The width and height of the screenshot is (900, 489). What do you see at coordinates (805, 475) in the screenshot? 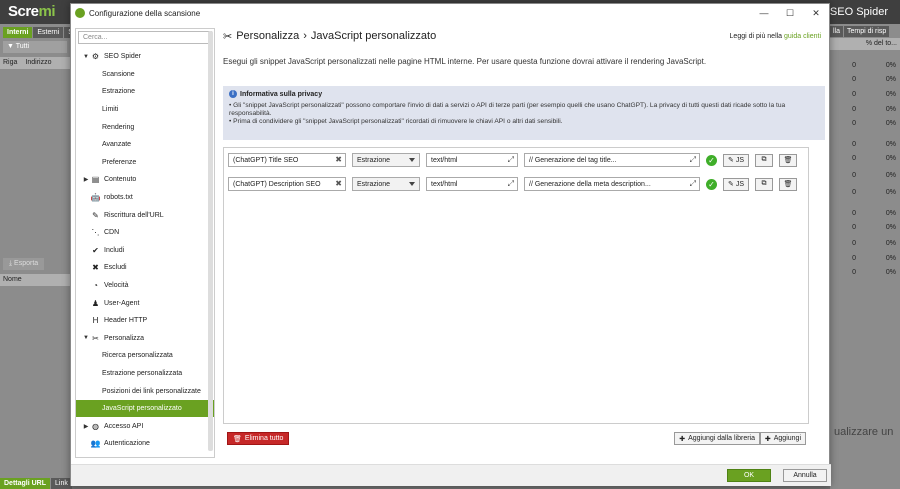
I see `cancel-button: Annulla` at bounding box center [805, 475].